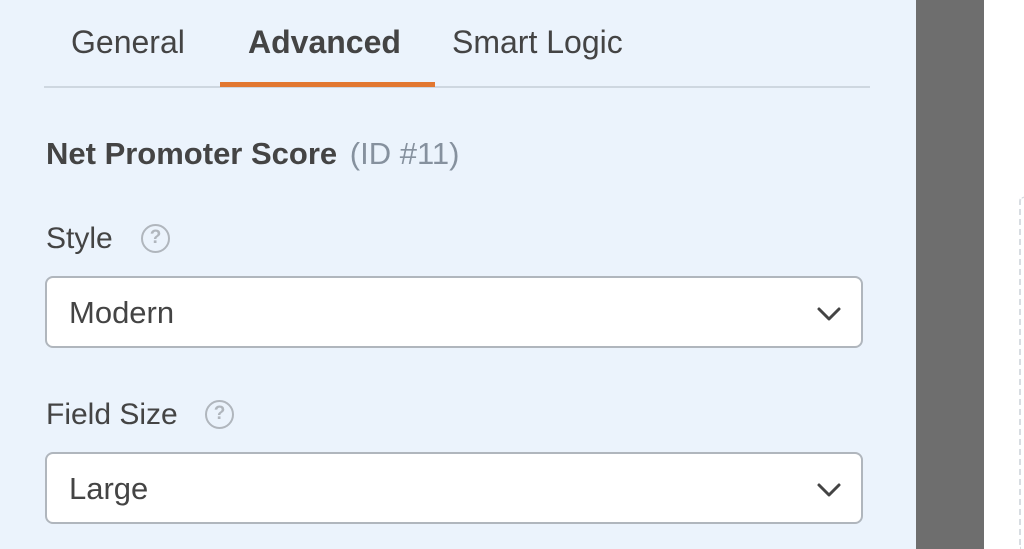  I want to click on field-id: (ID #11), so click(404, 153).